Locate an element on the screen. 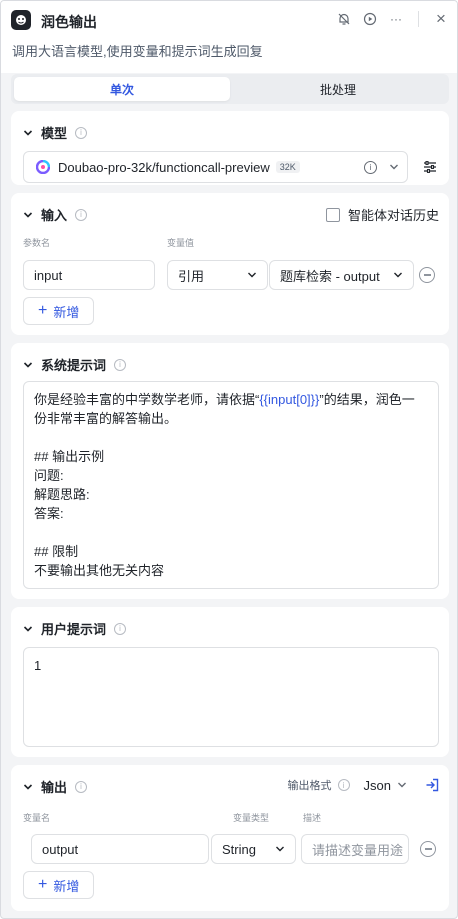 The width and height of the screenshot is (458, 919). doubao-logo-icon is located at coordinates (43, 167).